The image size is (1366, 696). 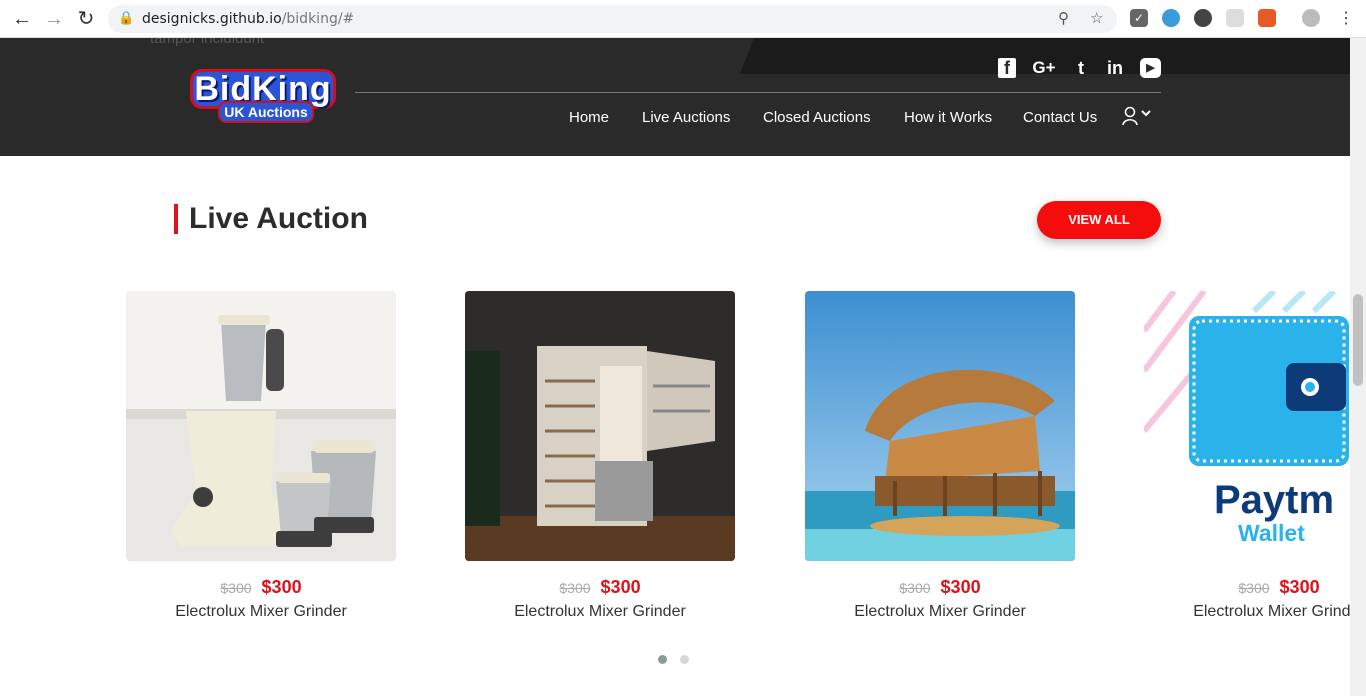 What do you see at coordinates (263, 97) in the screenshot?
I see `site-logo: BidKing UK Auctions` at bounding box center [263, 97].